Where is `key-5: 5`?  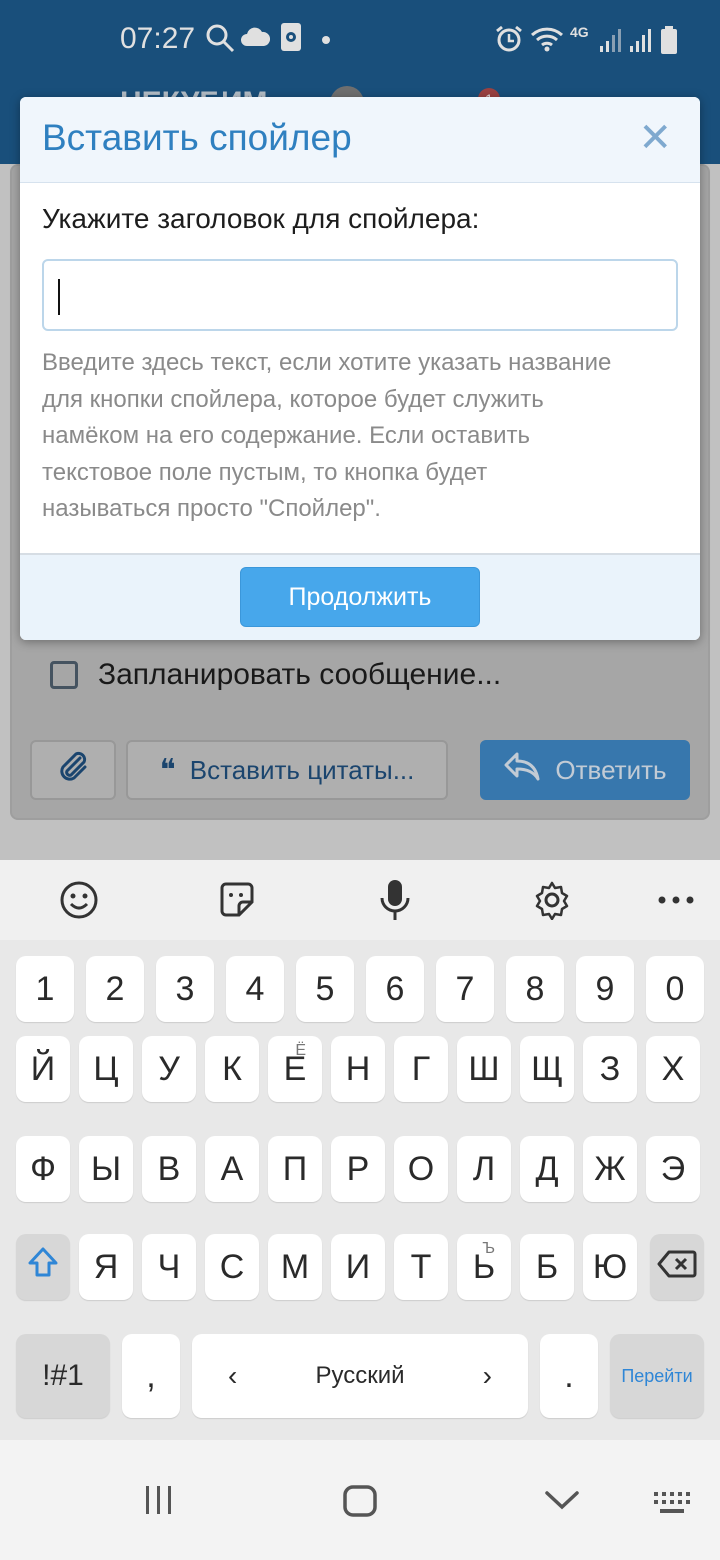 key-5: 5 is located at coordinates (325, 989).